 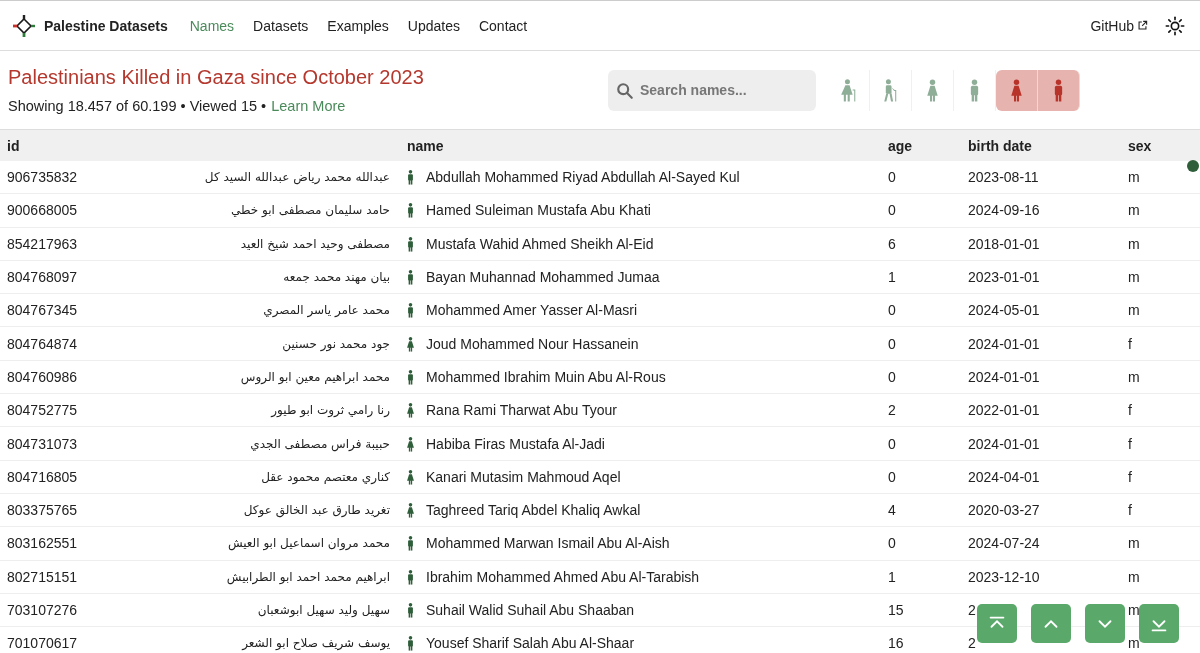 What do you see at coordinates (543, 277) in the screenshot?
I see `table-cell: Bayan Muhannad Mohammed Jumaa` at bounding box center [543, 277].